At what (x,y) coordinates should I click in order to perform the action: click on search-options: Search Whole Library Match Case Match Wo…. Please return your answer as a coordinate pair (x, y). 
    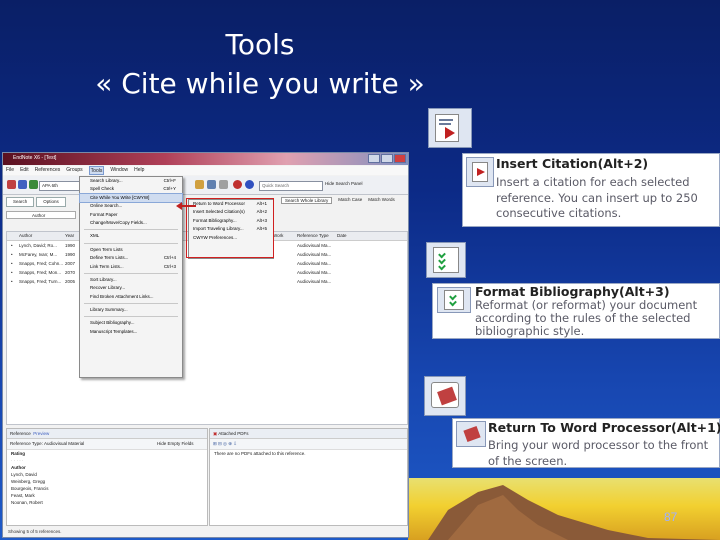
    Looking at the image, I should click on (338, 200).